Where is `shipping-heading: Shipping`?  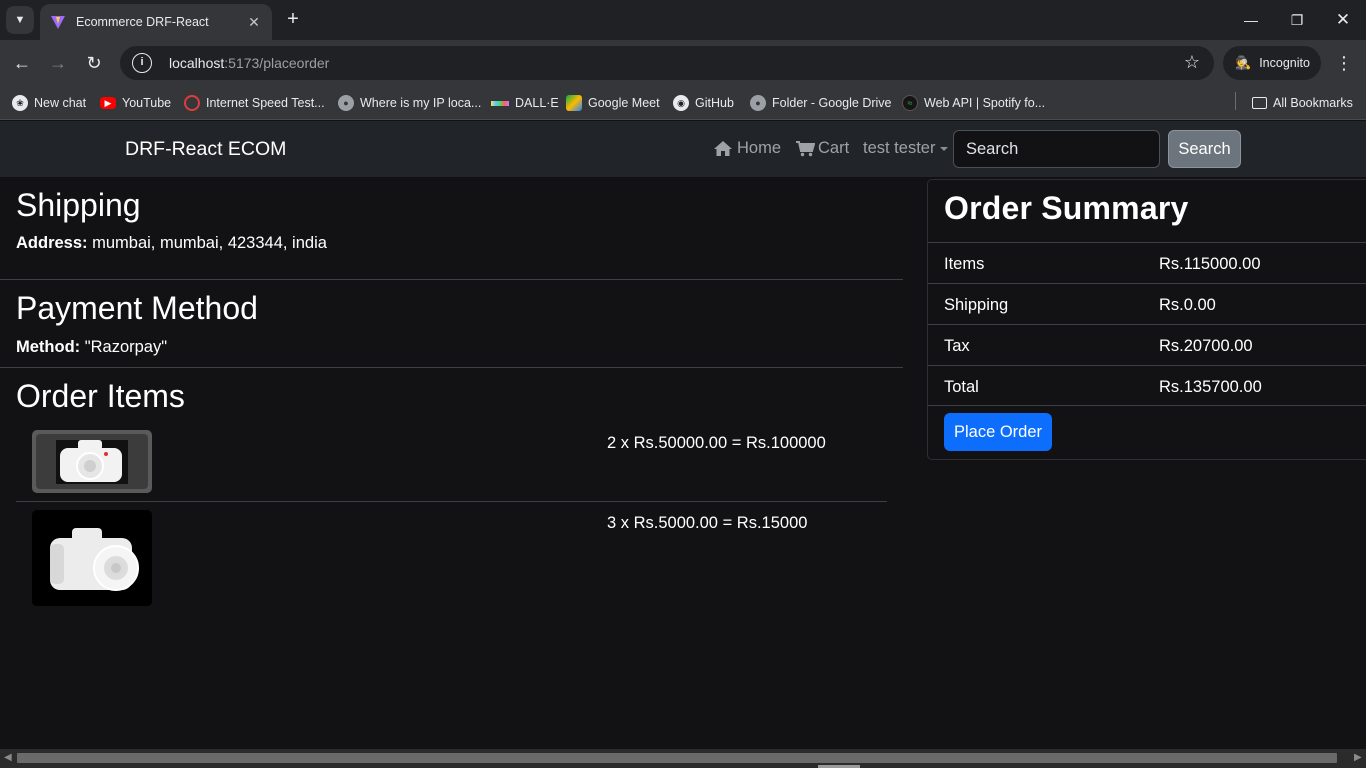 shipping-heading: Shipping is located at coordinates (78, 205).